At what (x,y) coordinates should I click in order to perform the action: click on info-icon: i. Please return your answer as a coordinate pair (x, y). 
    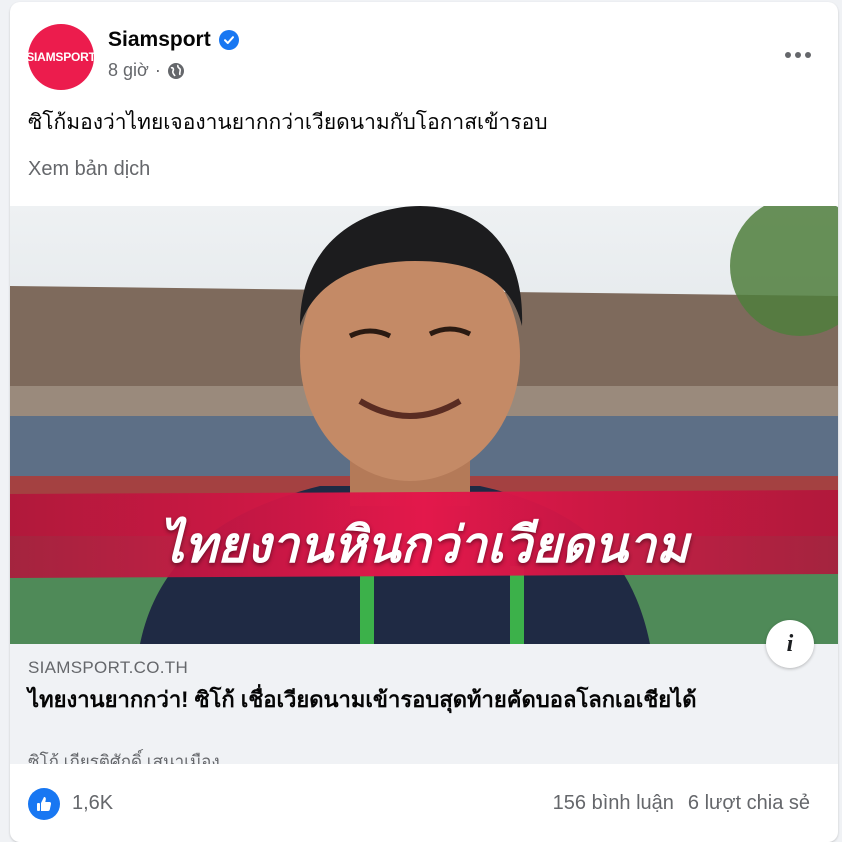
    Looking at the image, I should click on (790, 644).